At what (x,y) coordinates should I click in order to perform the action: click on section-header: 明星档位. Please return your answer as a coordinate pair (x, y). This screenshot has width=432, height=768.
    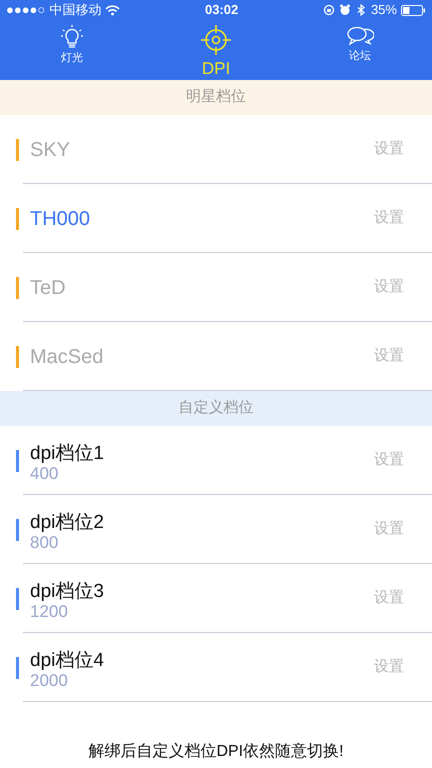
    Looking at the image, I should click on (216, 97).